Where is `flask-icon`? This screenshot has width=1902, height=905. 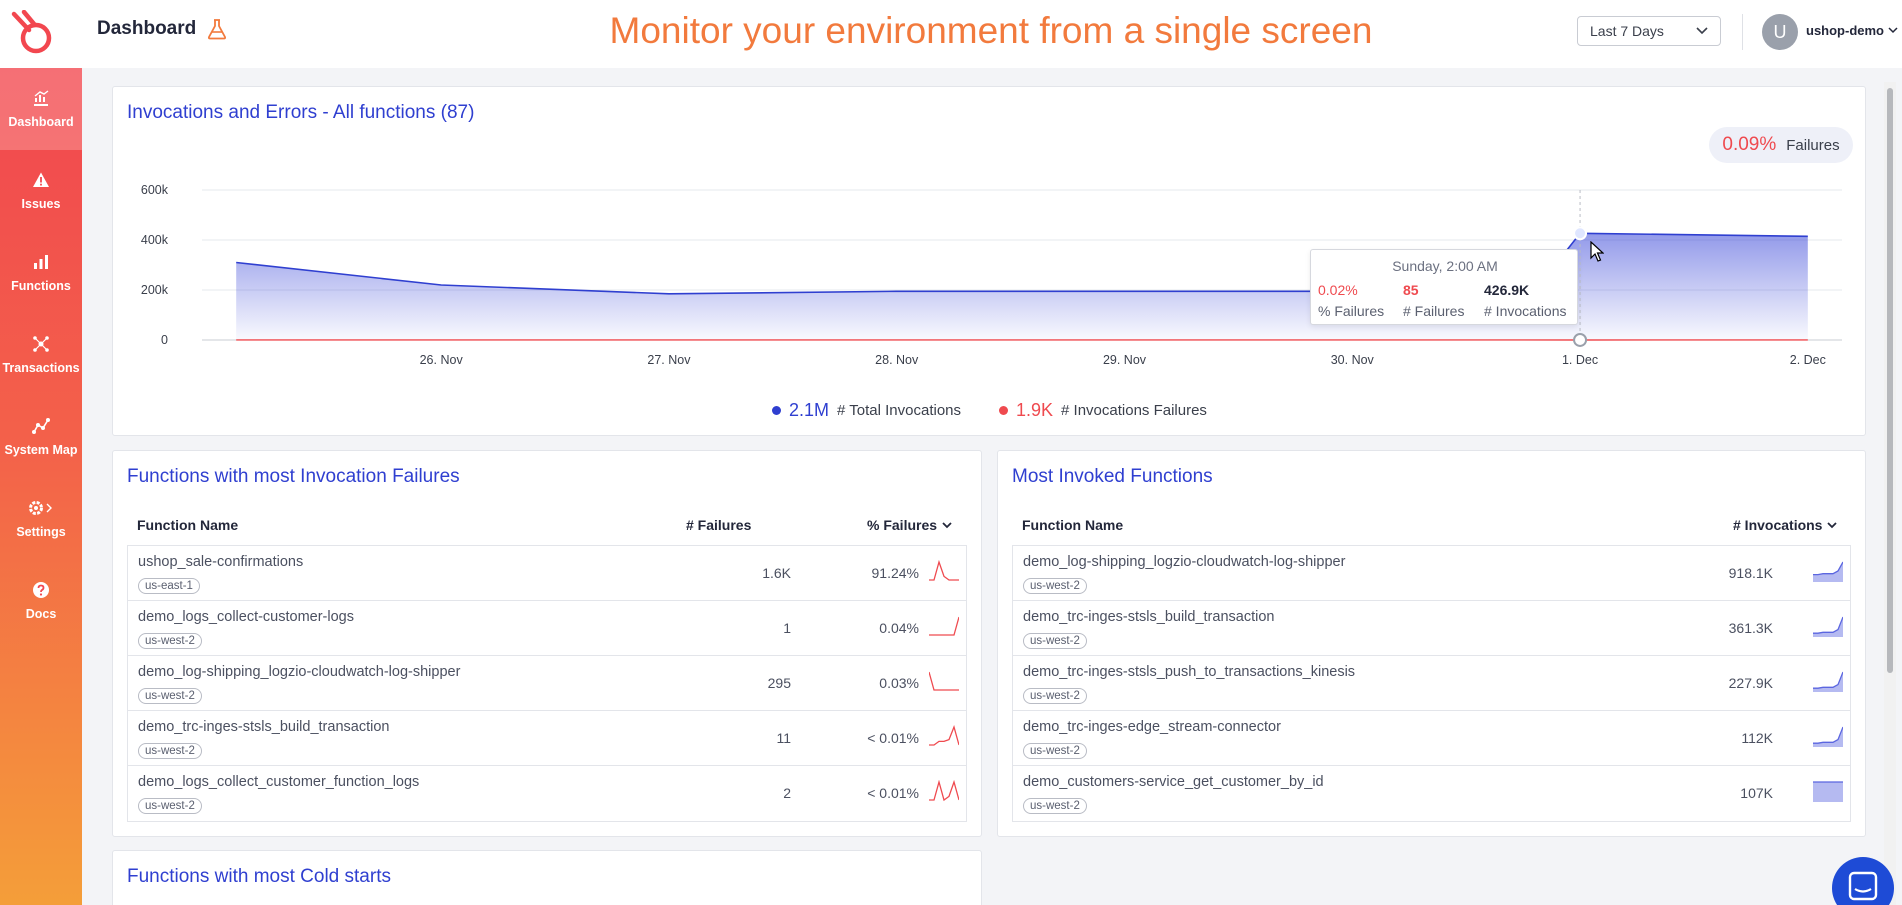 flask-icon is located at coordinates (217, 29).